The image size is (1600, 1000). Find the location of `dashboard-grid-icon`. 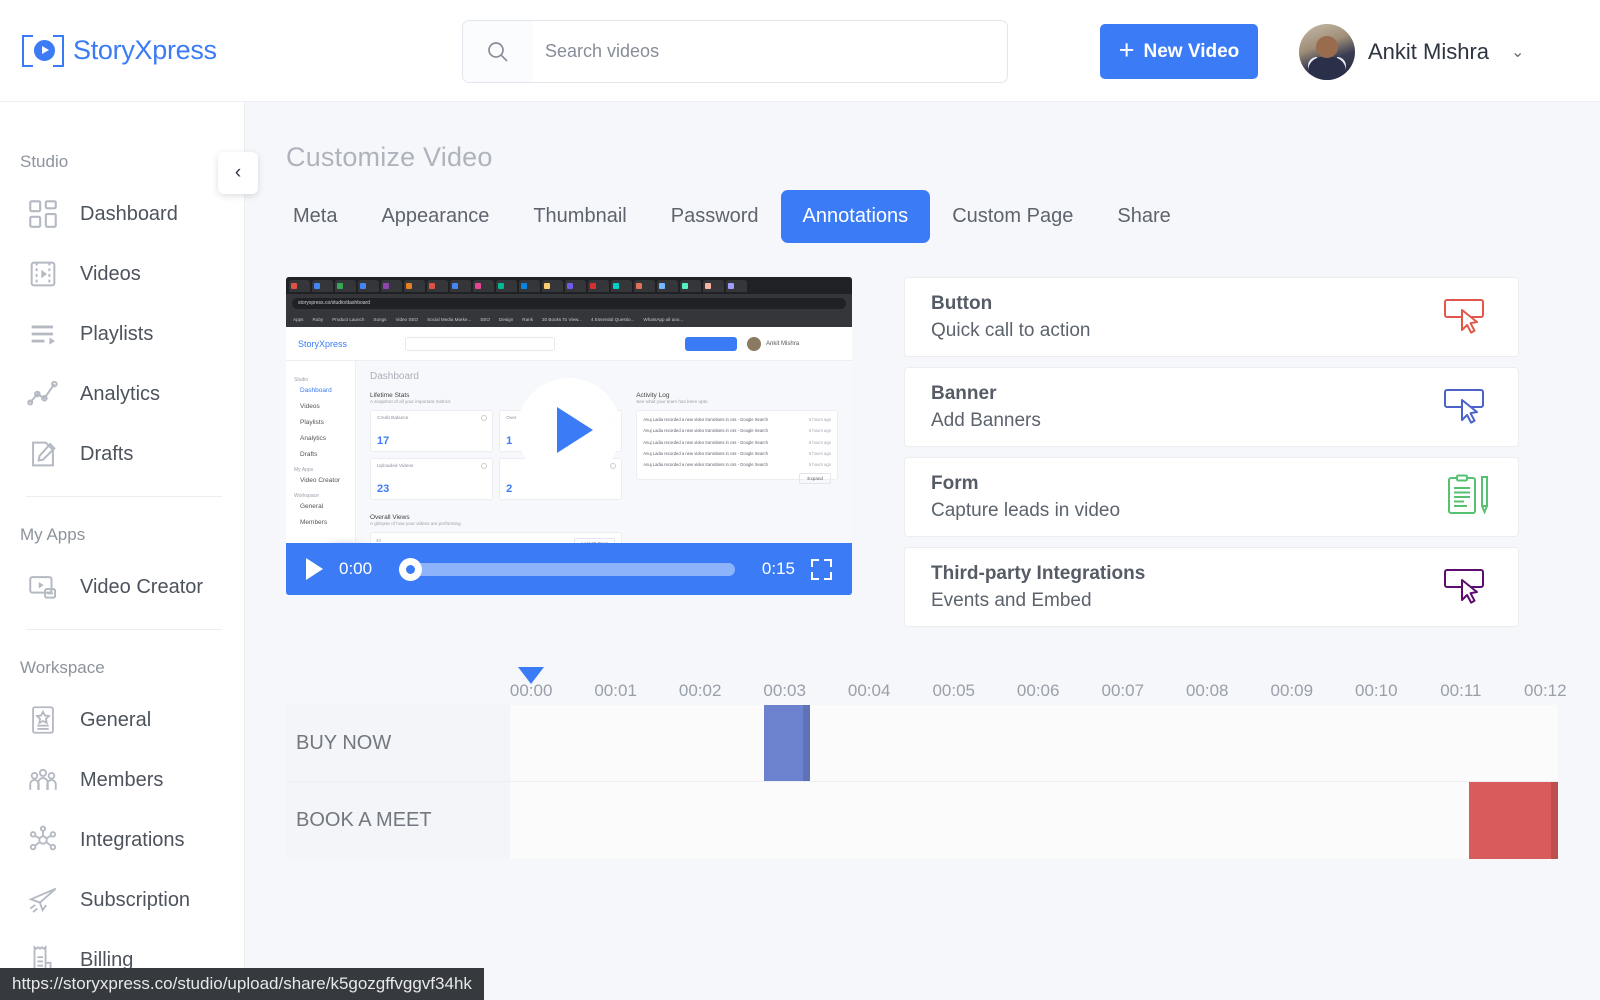

dashboard-grid-icon is located at coordinates (43, 214).